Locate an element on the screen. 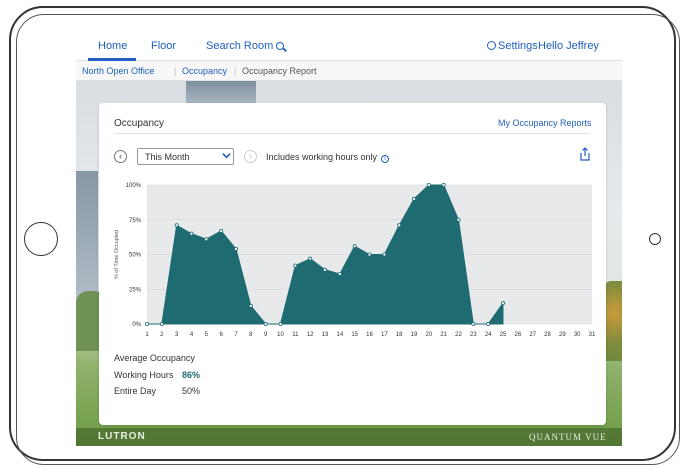  prev-period-button: ‹ is located at coordinates (120, 156).